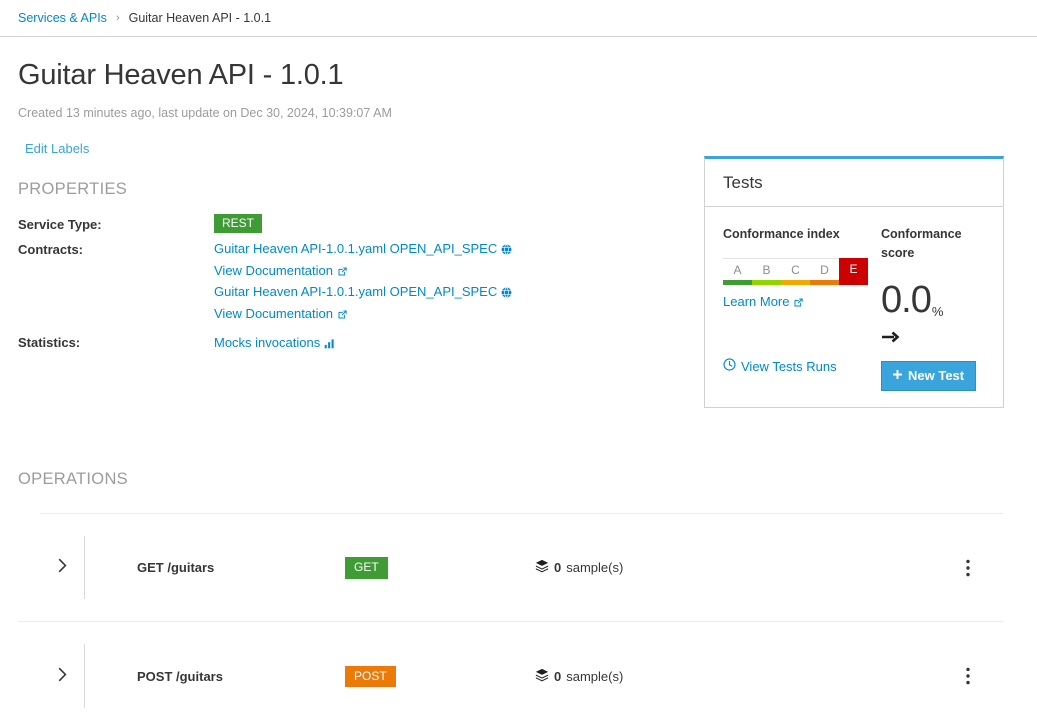  What do you see at coordinates (766, 283) in the screenshot?
I see `grade-bar-b` at bounding box center [766, 283].